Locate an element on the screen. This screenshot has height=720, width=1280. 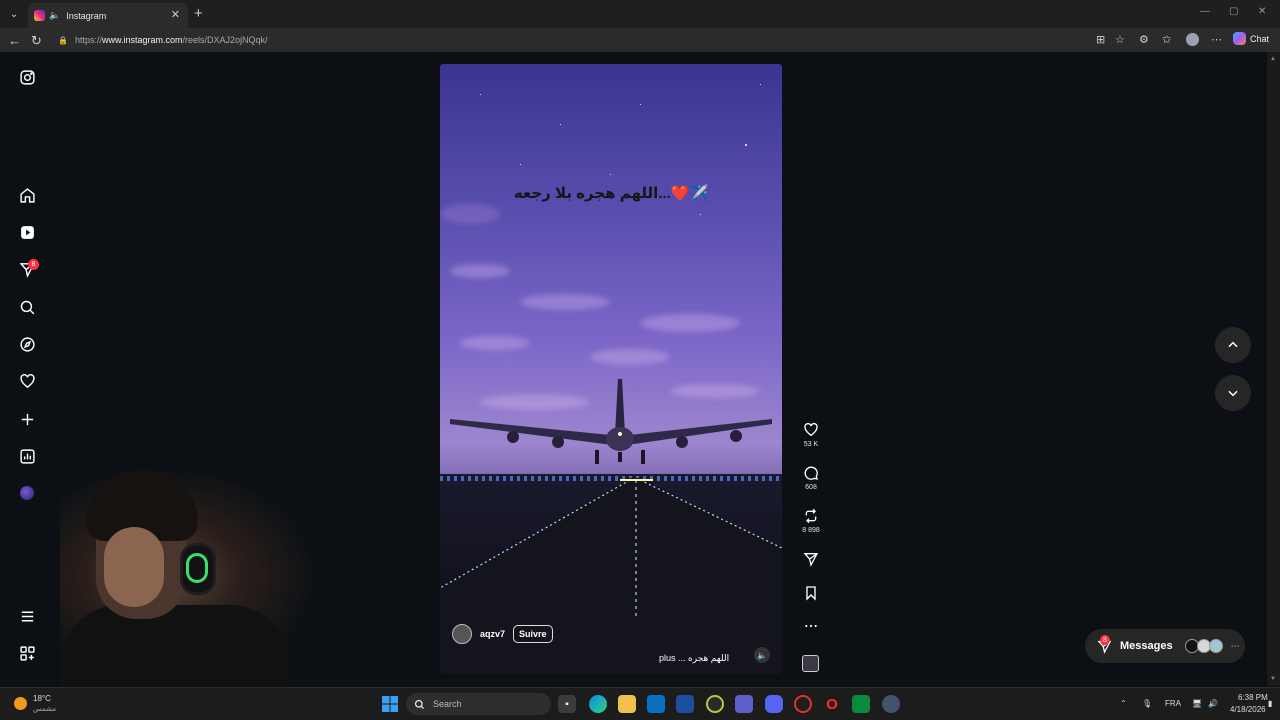
url-prefix: https:// is located at coordinates (88, 40).